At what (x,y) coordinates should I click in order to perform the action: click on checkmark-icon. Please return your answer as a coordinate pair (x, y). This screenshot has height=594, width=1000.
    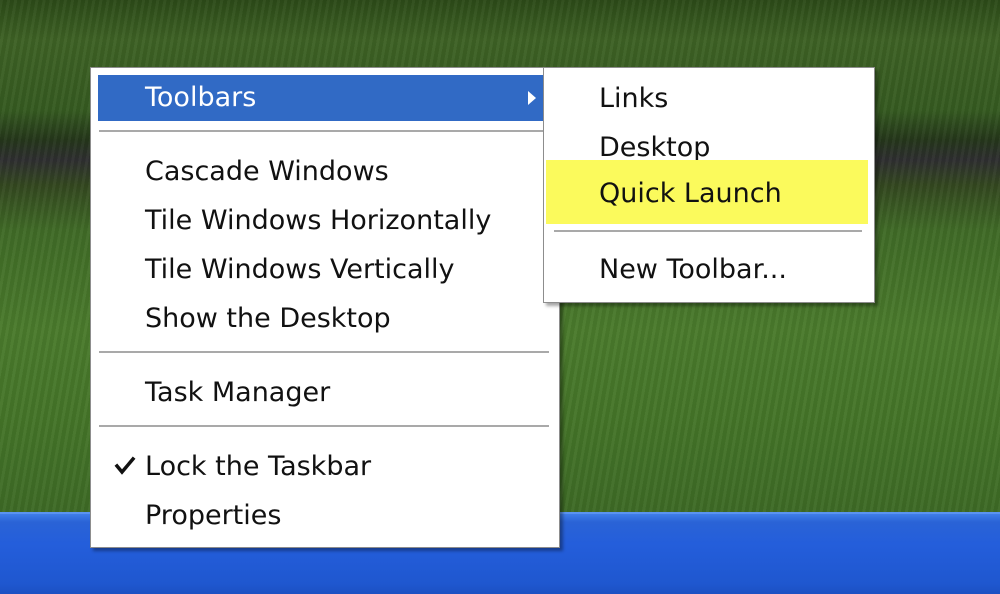
    Looking at the image, I should click on (125, 465).